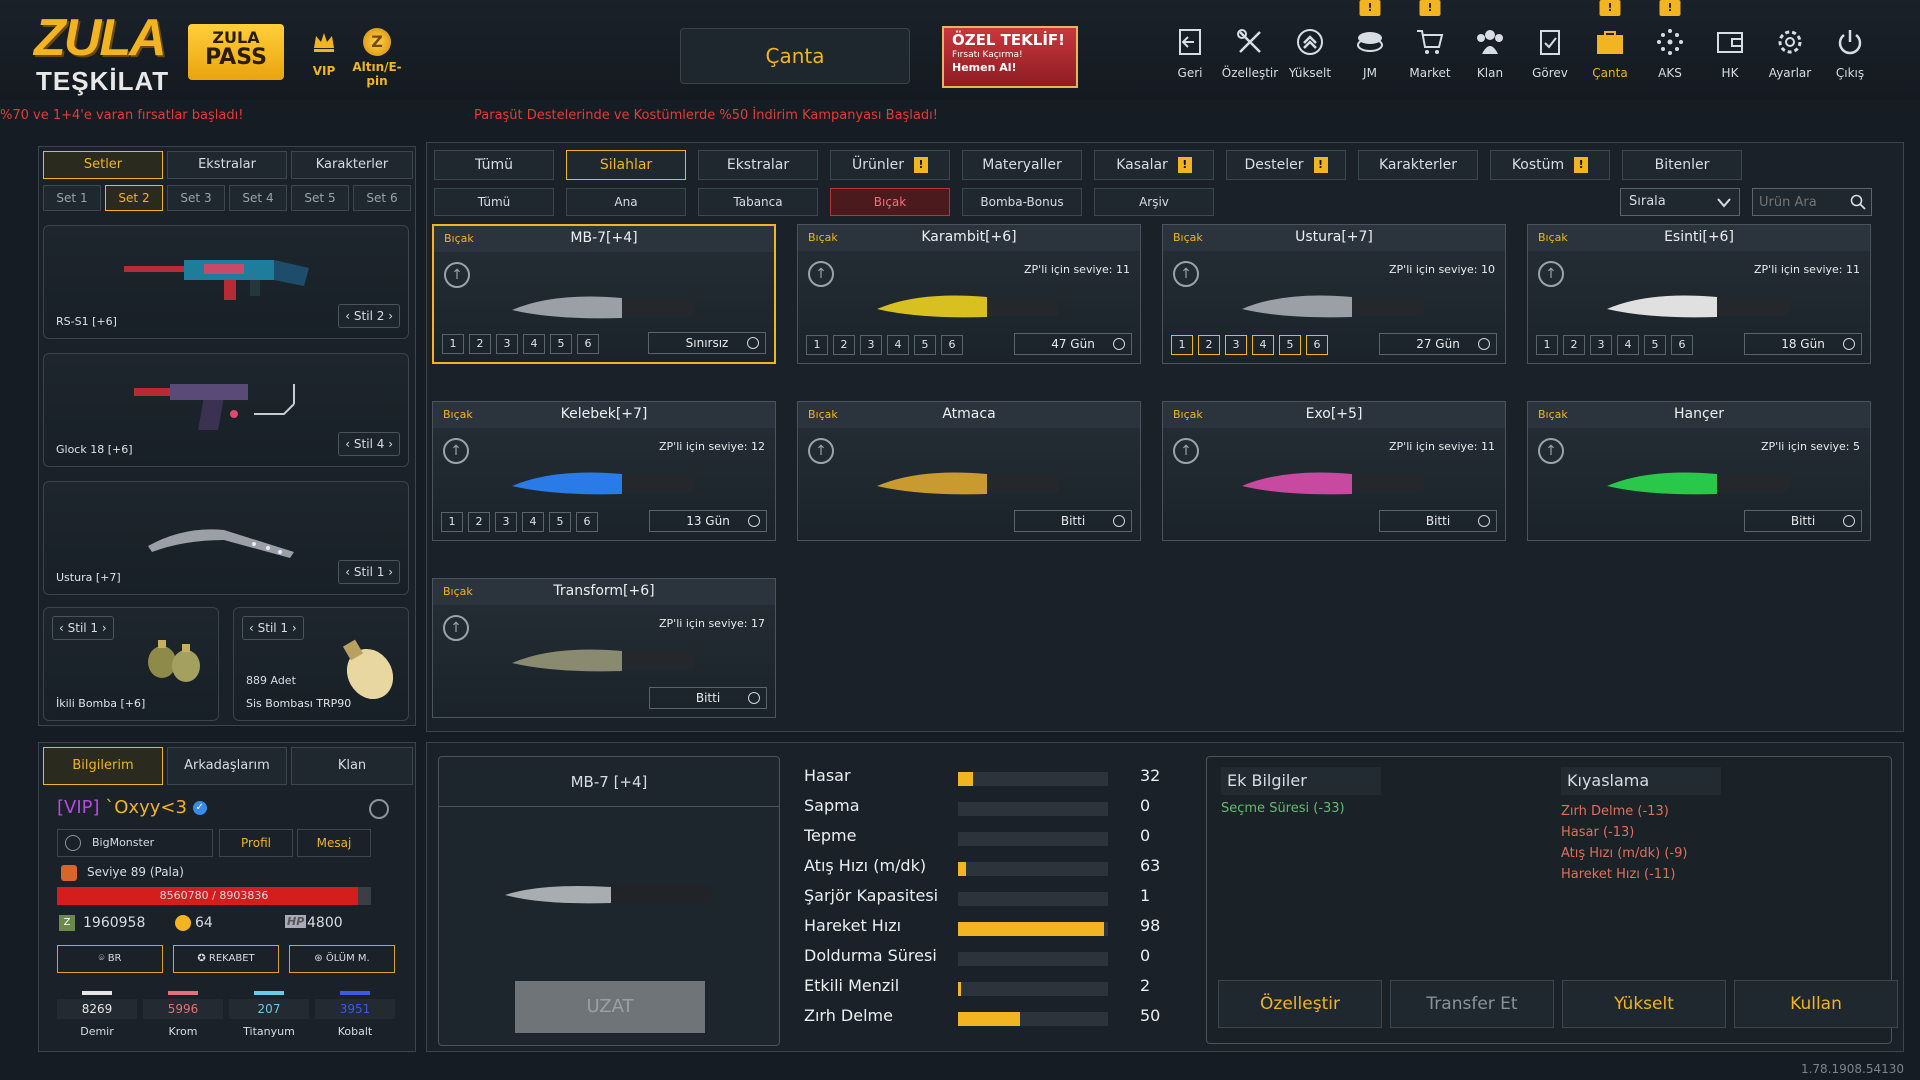 The width and height of the screenshot is (1920, 1080). Describe the element at coordinates (1154, 165) in the screenshot. I see `category-tab: Kasalar!` at that location.